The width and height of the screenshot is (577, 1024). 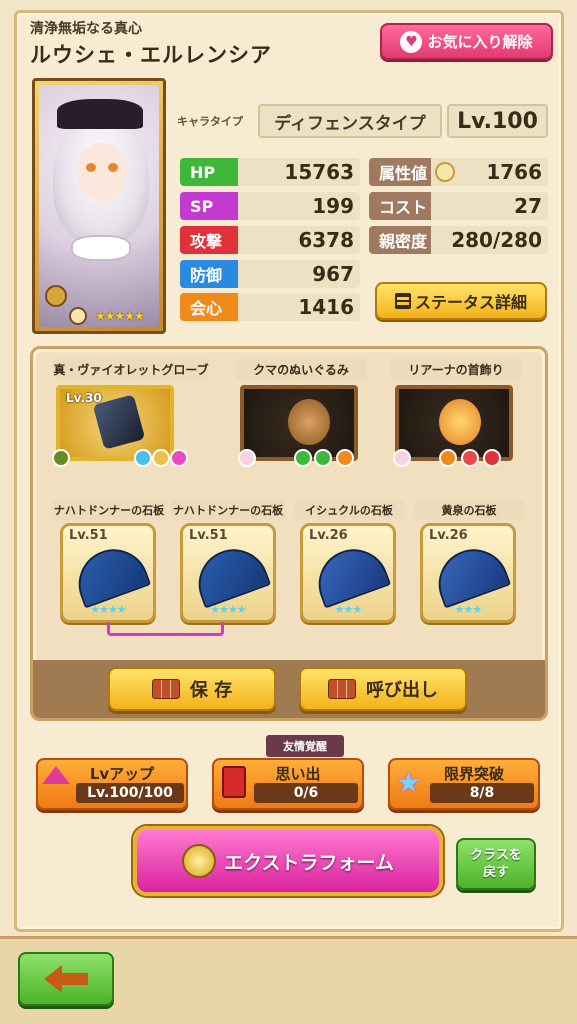 What do you see at coordinates (411, 41) in the screenshot?
I see `heart-lock-icon: ♥` at bounding box center [411, 41].